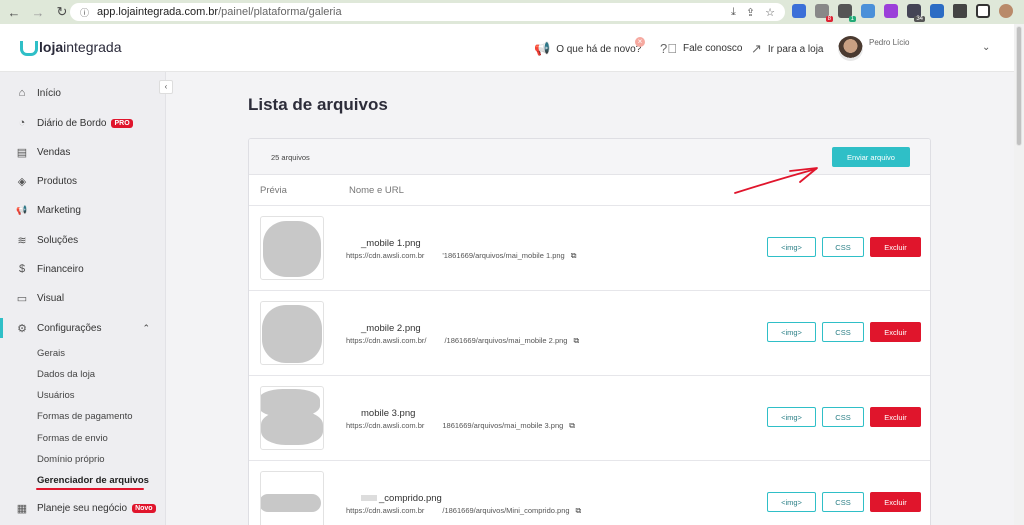  I want to click on go-to-store-link: ↗ Ir para a loja, so click(787, 49).